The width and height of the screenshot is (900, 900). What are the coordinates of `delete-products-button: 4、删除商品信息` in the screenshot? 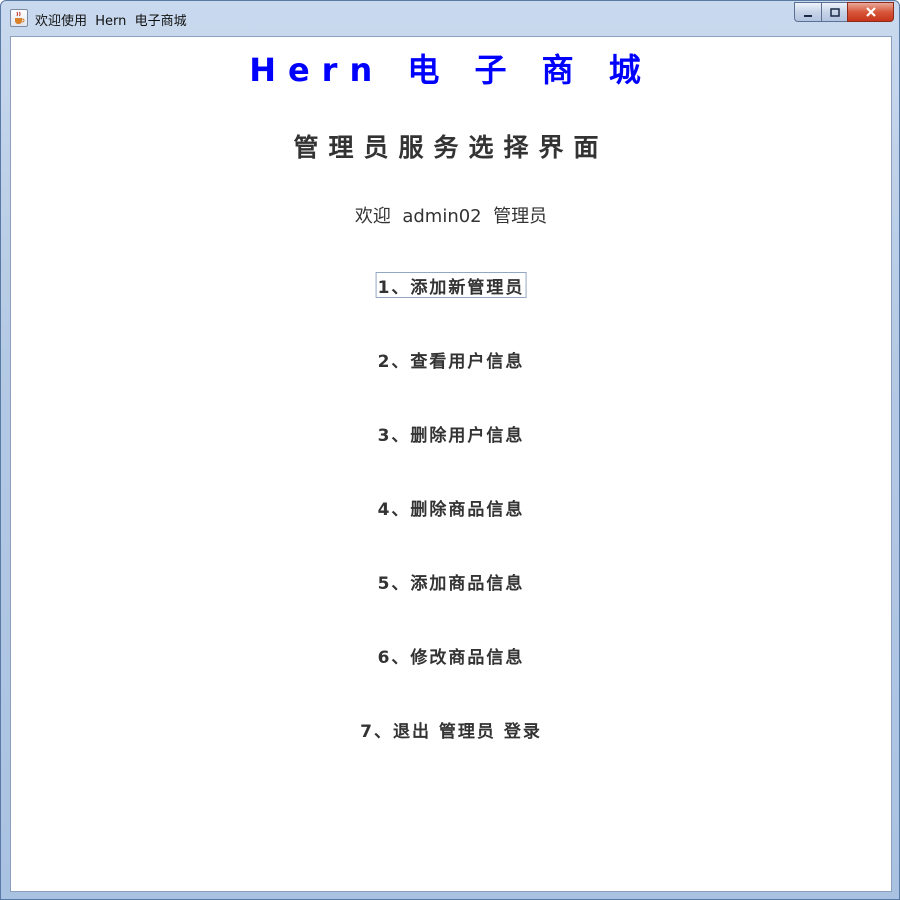 It's located at (451, 507).